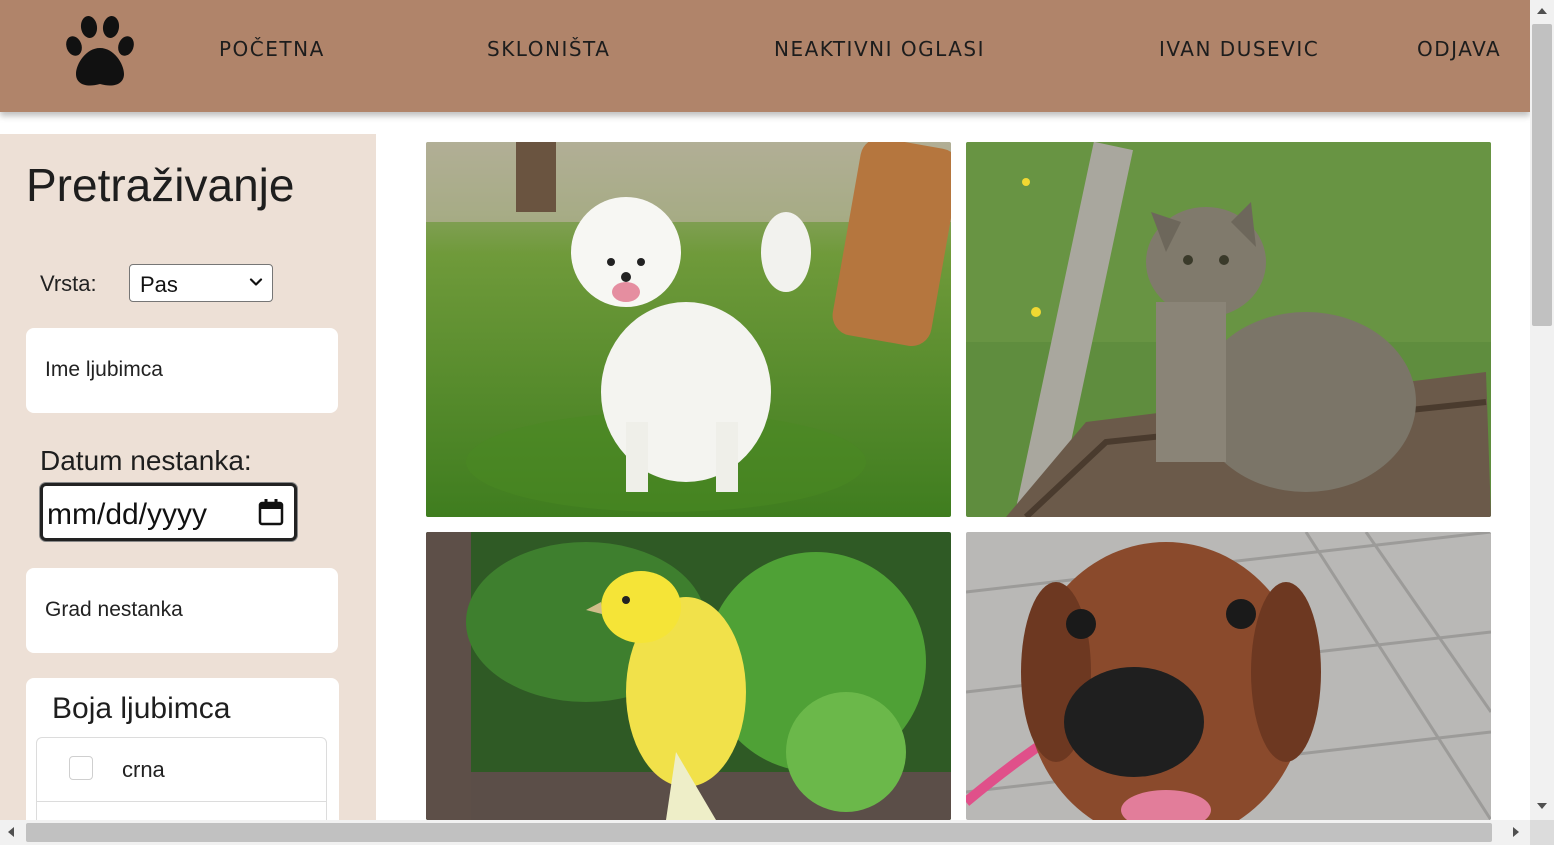 This screenshot has width=1554, height=845. I want to click on paw-icon, so click(100, 51).